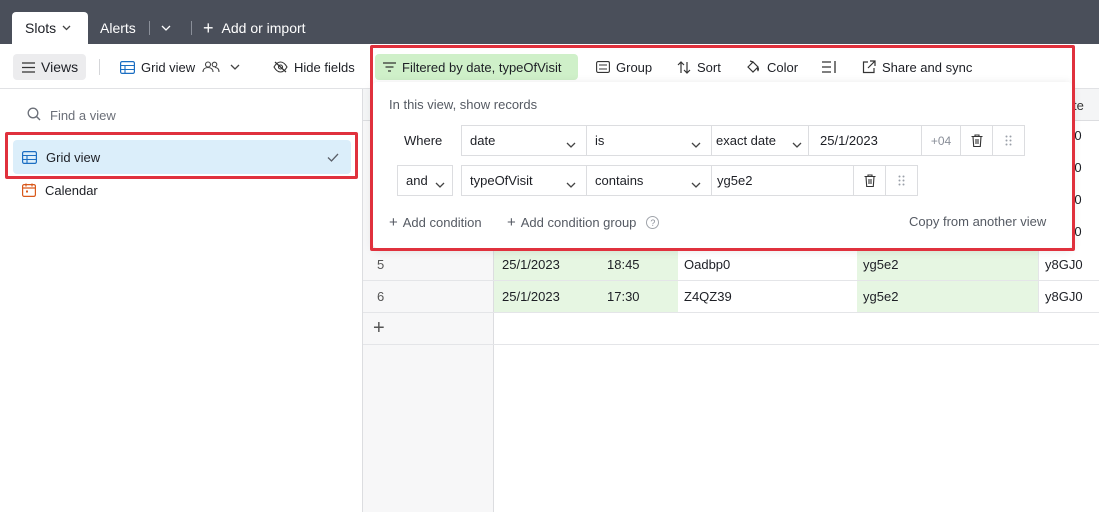 Image resolution: width=1099 pixels, height=512 pixels. Describe the element at coordinates (71, 190) in the screenshot. I see `sidebar-item-label: Calendar` at that location.